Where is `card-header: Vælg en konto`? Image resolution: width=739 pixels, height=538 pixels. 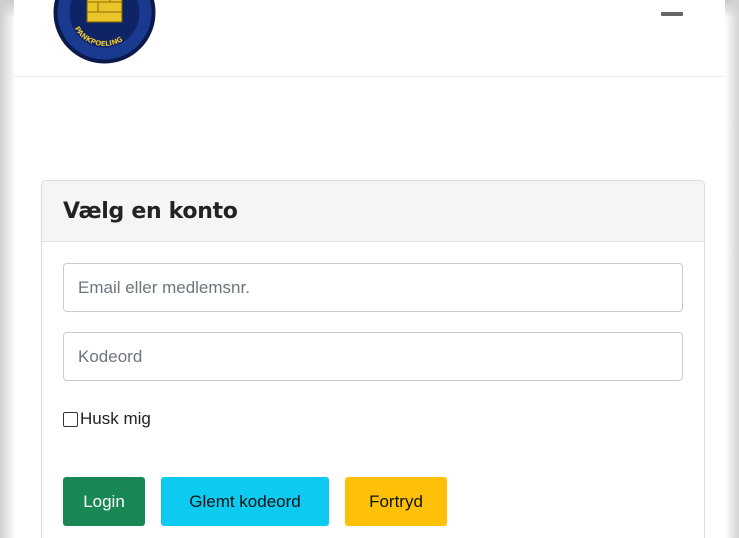
card-header: Vælg en konto is located at coordinates (373, 211).